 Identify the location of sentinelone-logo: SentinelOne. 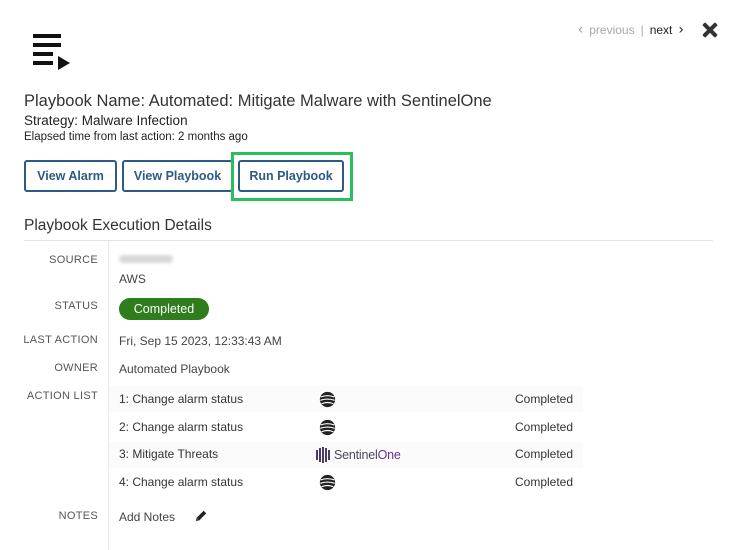
(358, 455).